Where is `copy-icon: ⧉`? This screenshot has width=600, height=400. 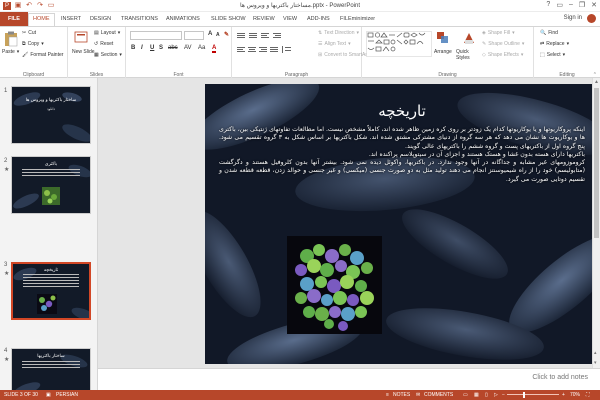 copy-icon: ⧉ is located at coordinates (24, 44).